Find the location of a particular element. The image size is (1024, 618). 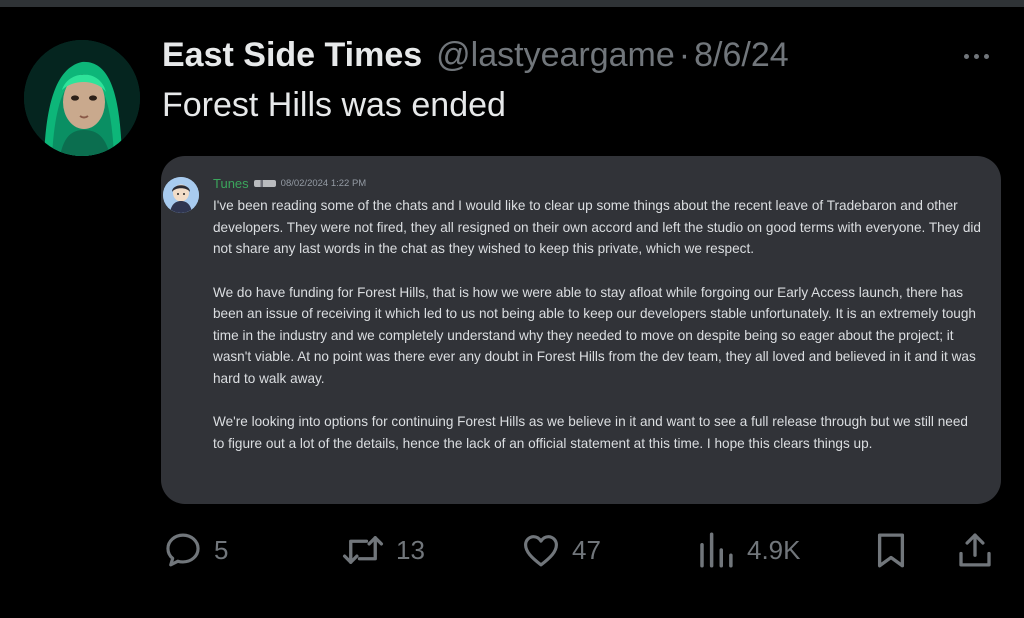

author-tag-badge is located at coordinates (264, 183).